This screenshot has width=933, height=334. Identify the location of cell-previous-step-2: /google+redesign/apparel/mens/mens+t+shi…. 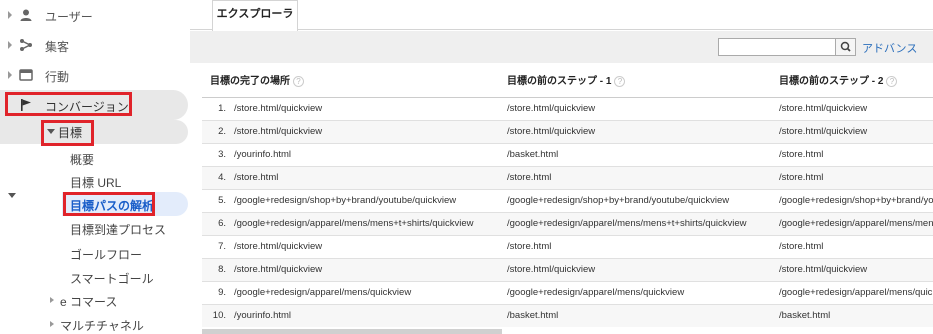
(852, 223).